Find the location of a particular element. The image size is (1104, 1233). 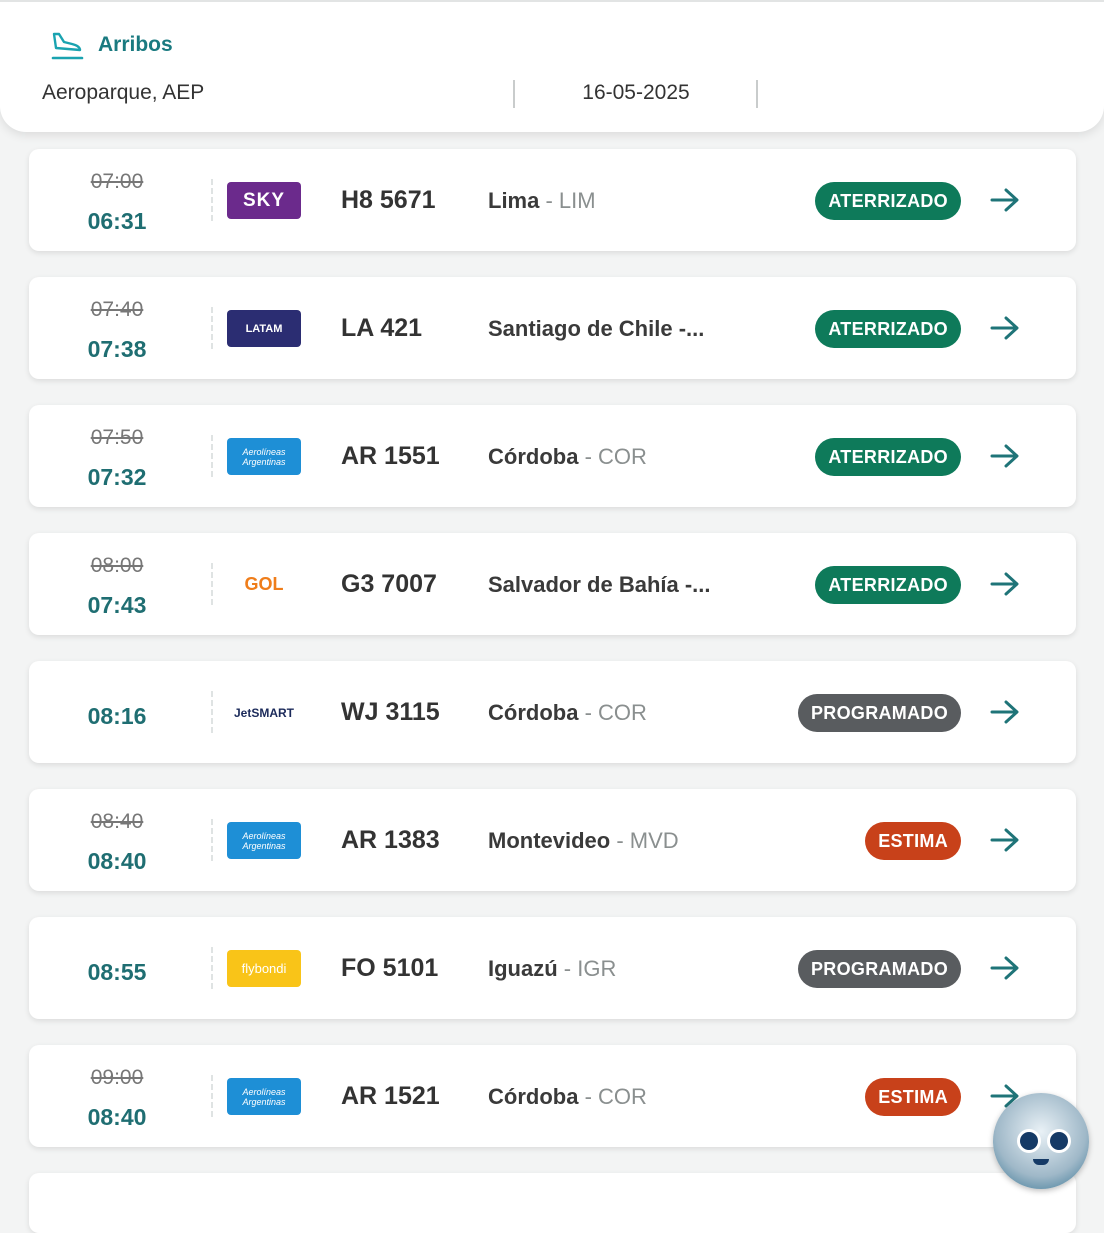

scheduled-time: 08:00 is located at coordinates (117, 565).